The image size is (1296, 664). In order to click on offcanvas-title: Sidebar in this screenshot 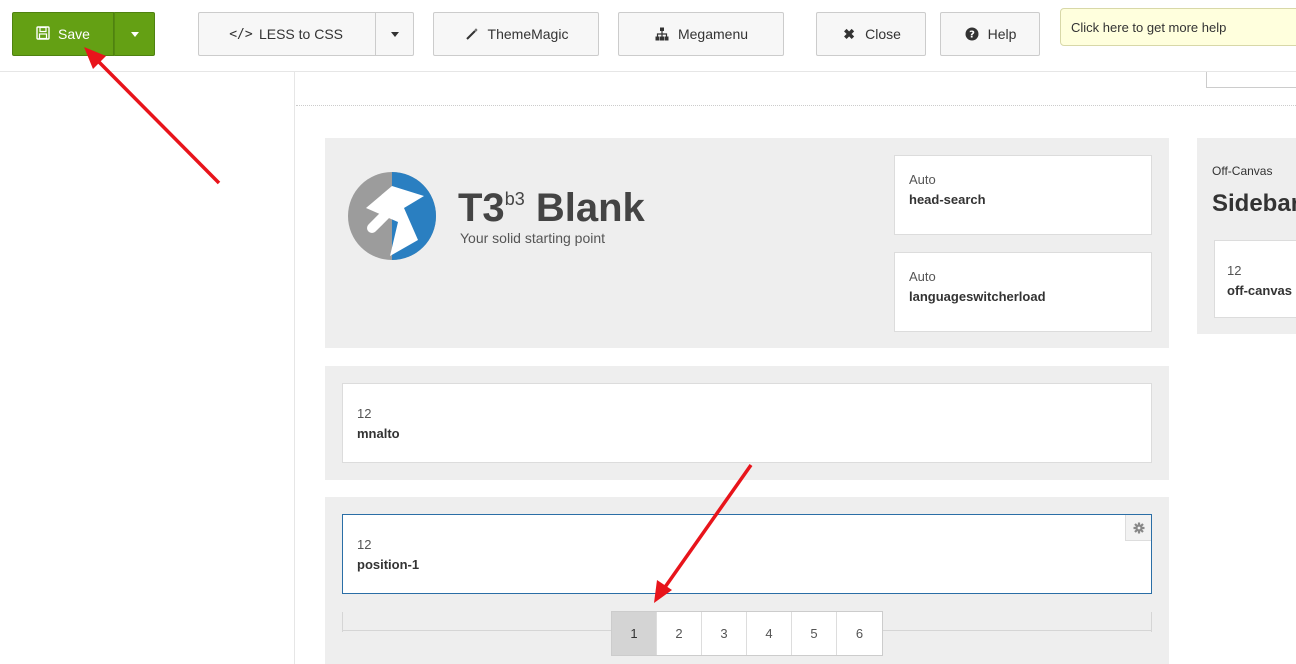, I will do `click(1254, 203)`.